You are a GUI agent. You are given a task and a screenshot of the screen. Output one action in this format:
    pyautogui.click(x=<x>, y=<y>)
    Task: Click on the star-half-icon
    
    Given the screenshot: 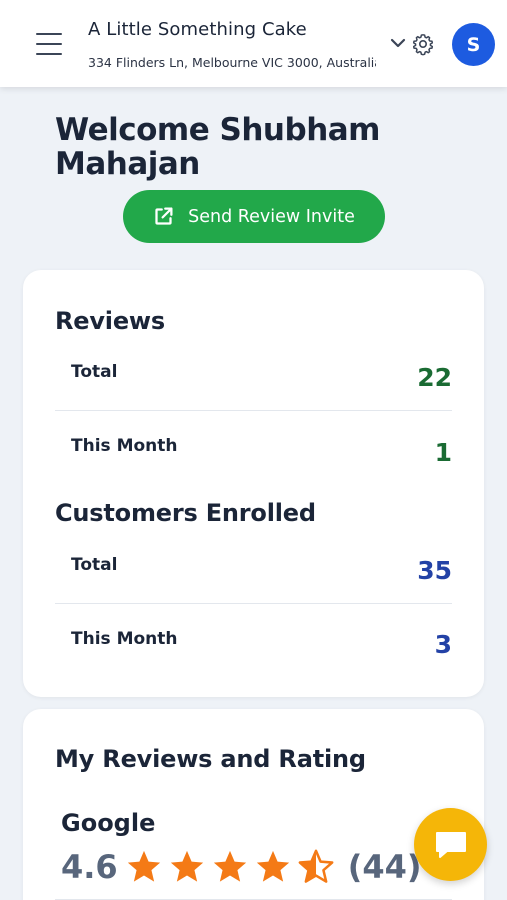 What is the action you would take?
    pyautogui.click(x=316, y=866)
    